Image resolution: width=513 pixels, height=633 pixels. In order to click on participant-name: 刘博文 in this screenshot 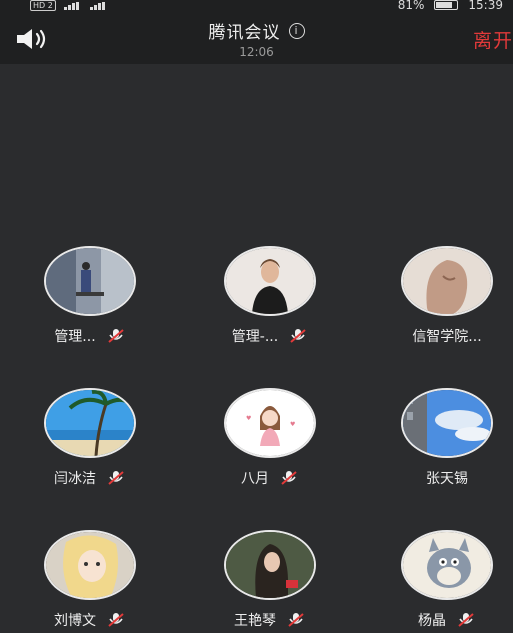, I will do `click(75, 621)`.